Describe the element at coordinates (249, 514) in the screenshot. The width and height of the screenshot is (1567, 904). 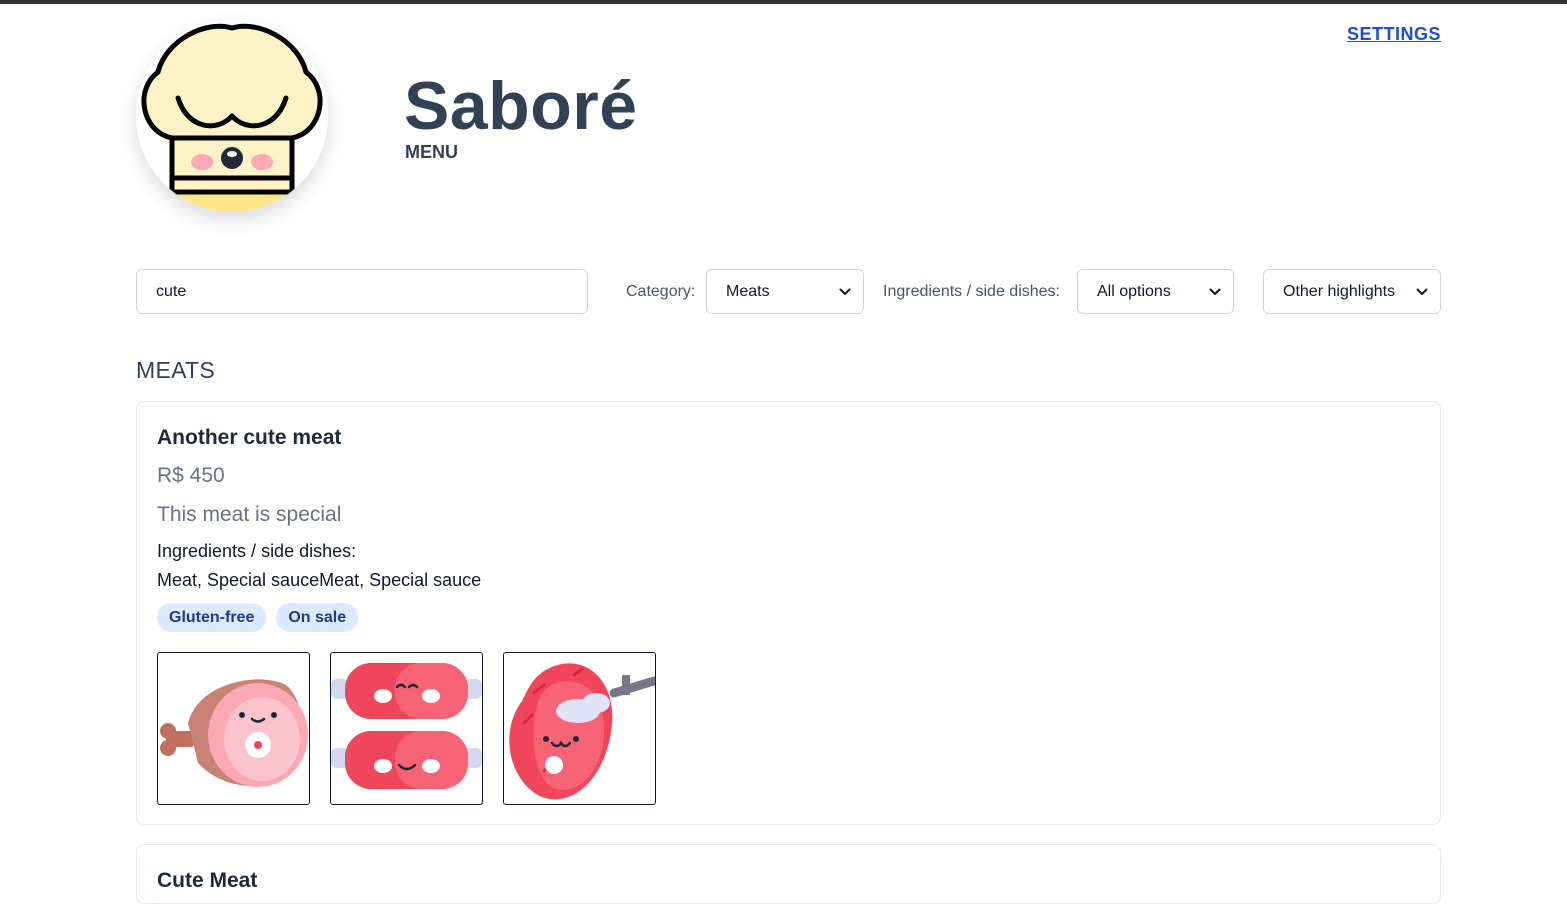
I see `item-description: This meat is special` at that location.